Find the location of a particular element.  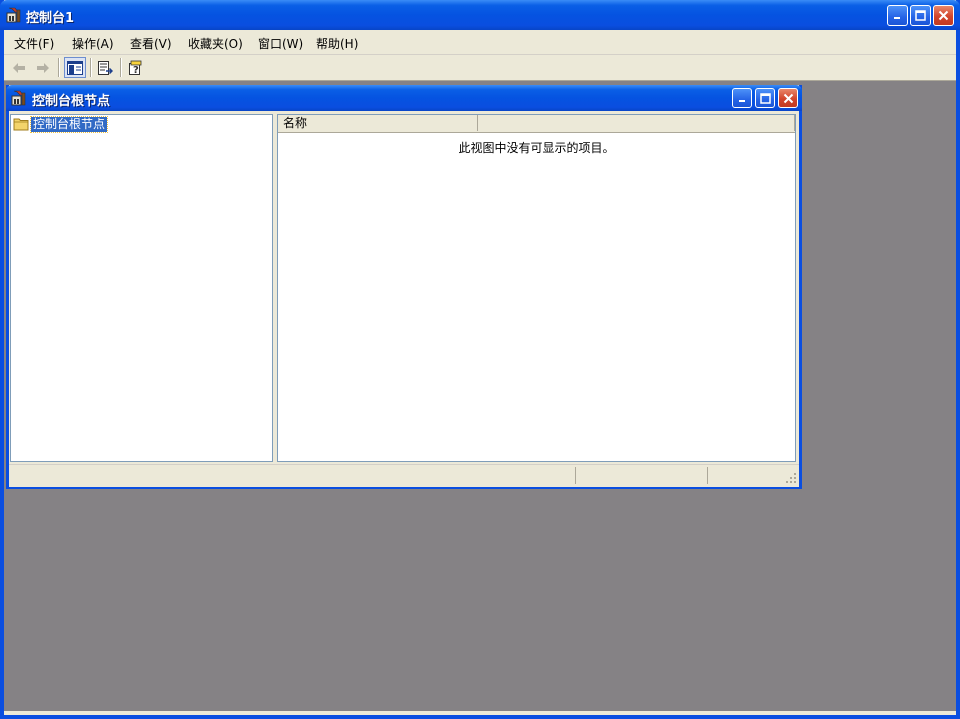

minimize-button is located at coordinates (897, 15).